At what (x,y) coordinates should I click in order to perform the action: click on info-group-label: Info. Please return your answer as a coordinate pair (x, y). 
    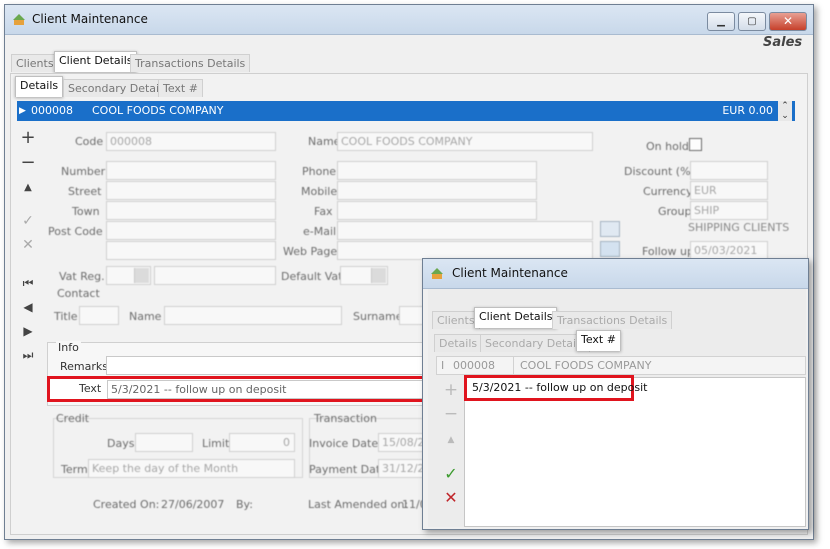
    Looking at the image, I should click on (68, 347).